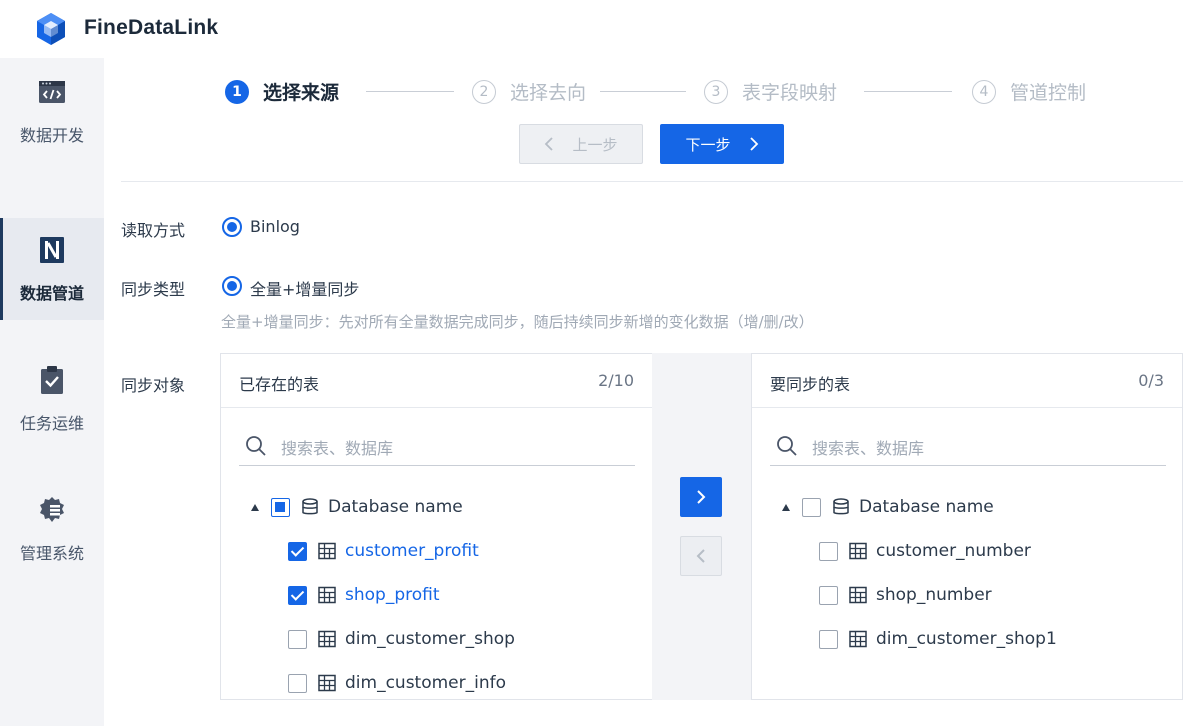 The width and height of the screenshot is (1200, 726). I want to click on code-window-icon, so click(52, 92).